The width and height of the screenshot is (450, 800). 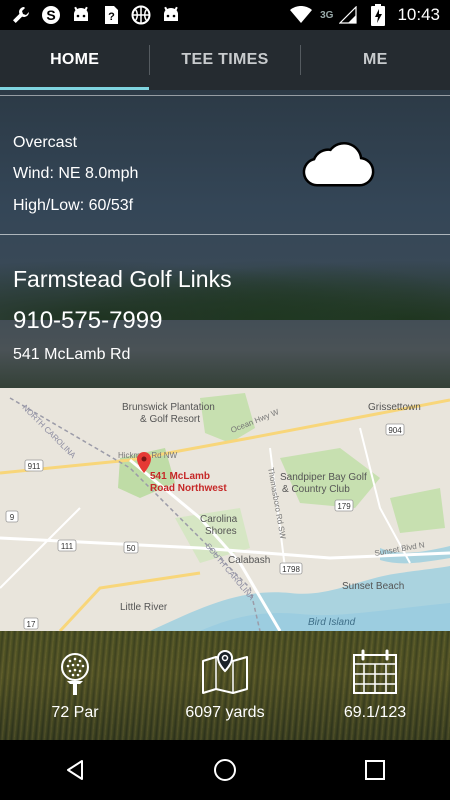 I want to click on map-label-little-river: Little River, so click(x=144, y=607).